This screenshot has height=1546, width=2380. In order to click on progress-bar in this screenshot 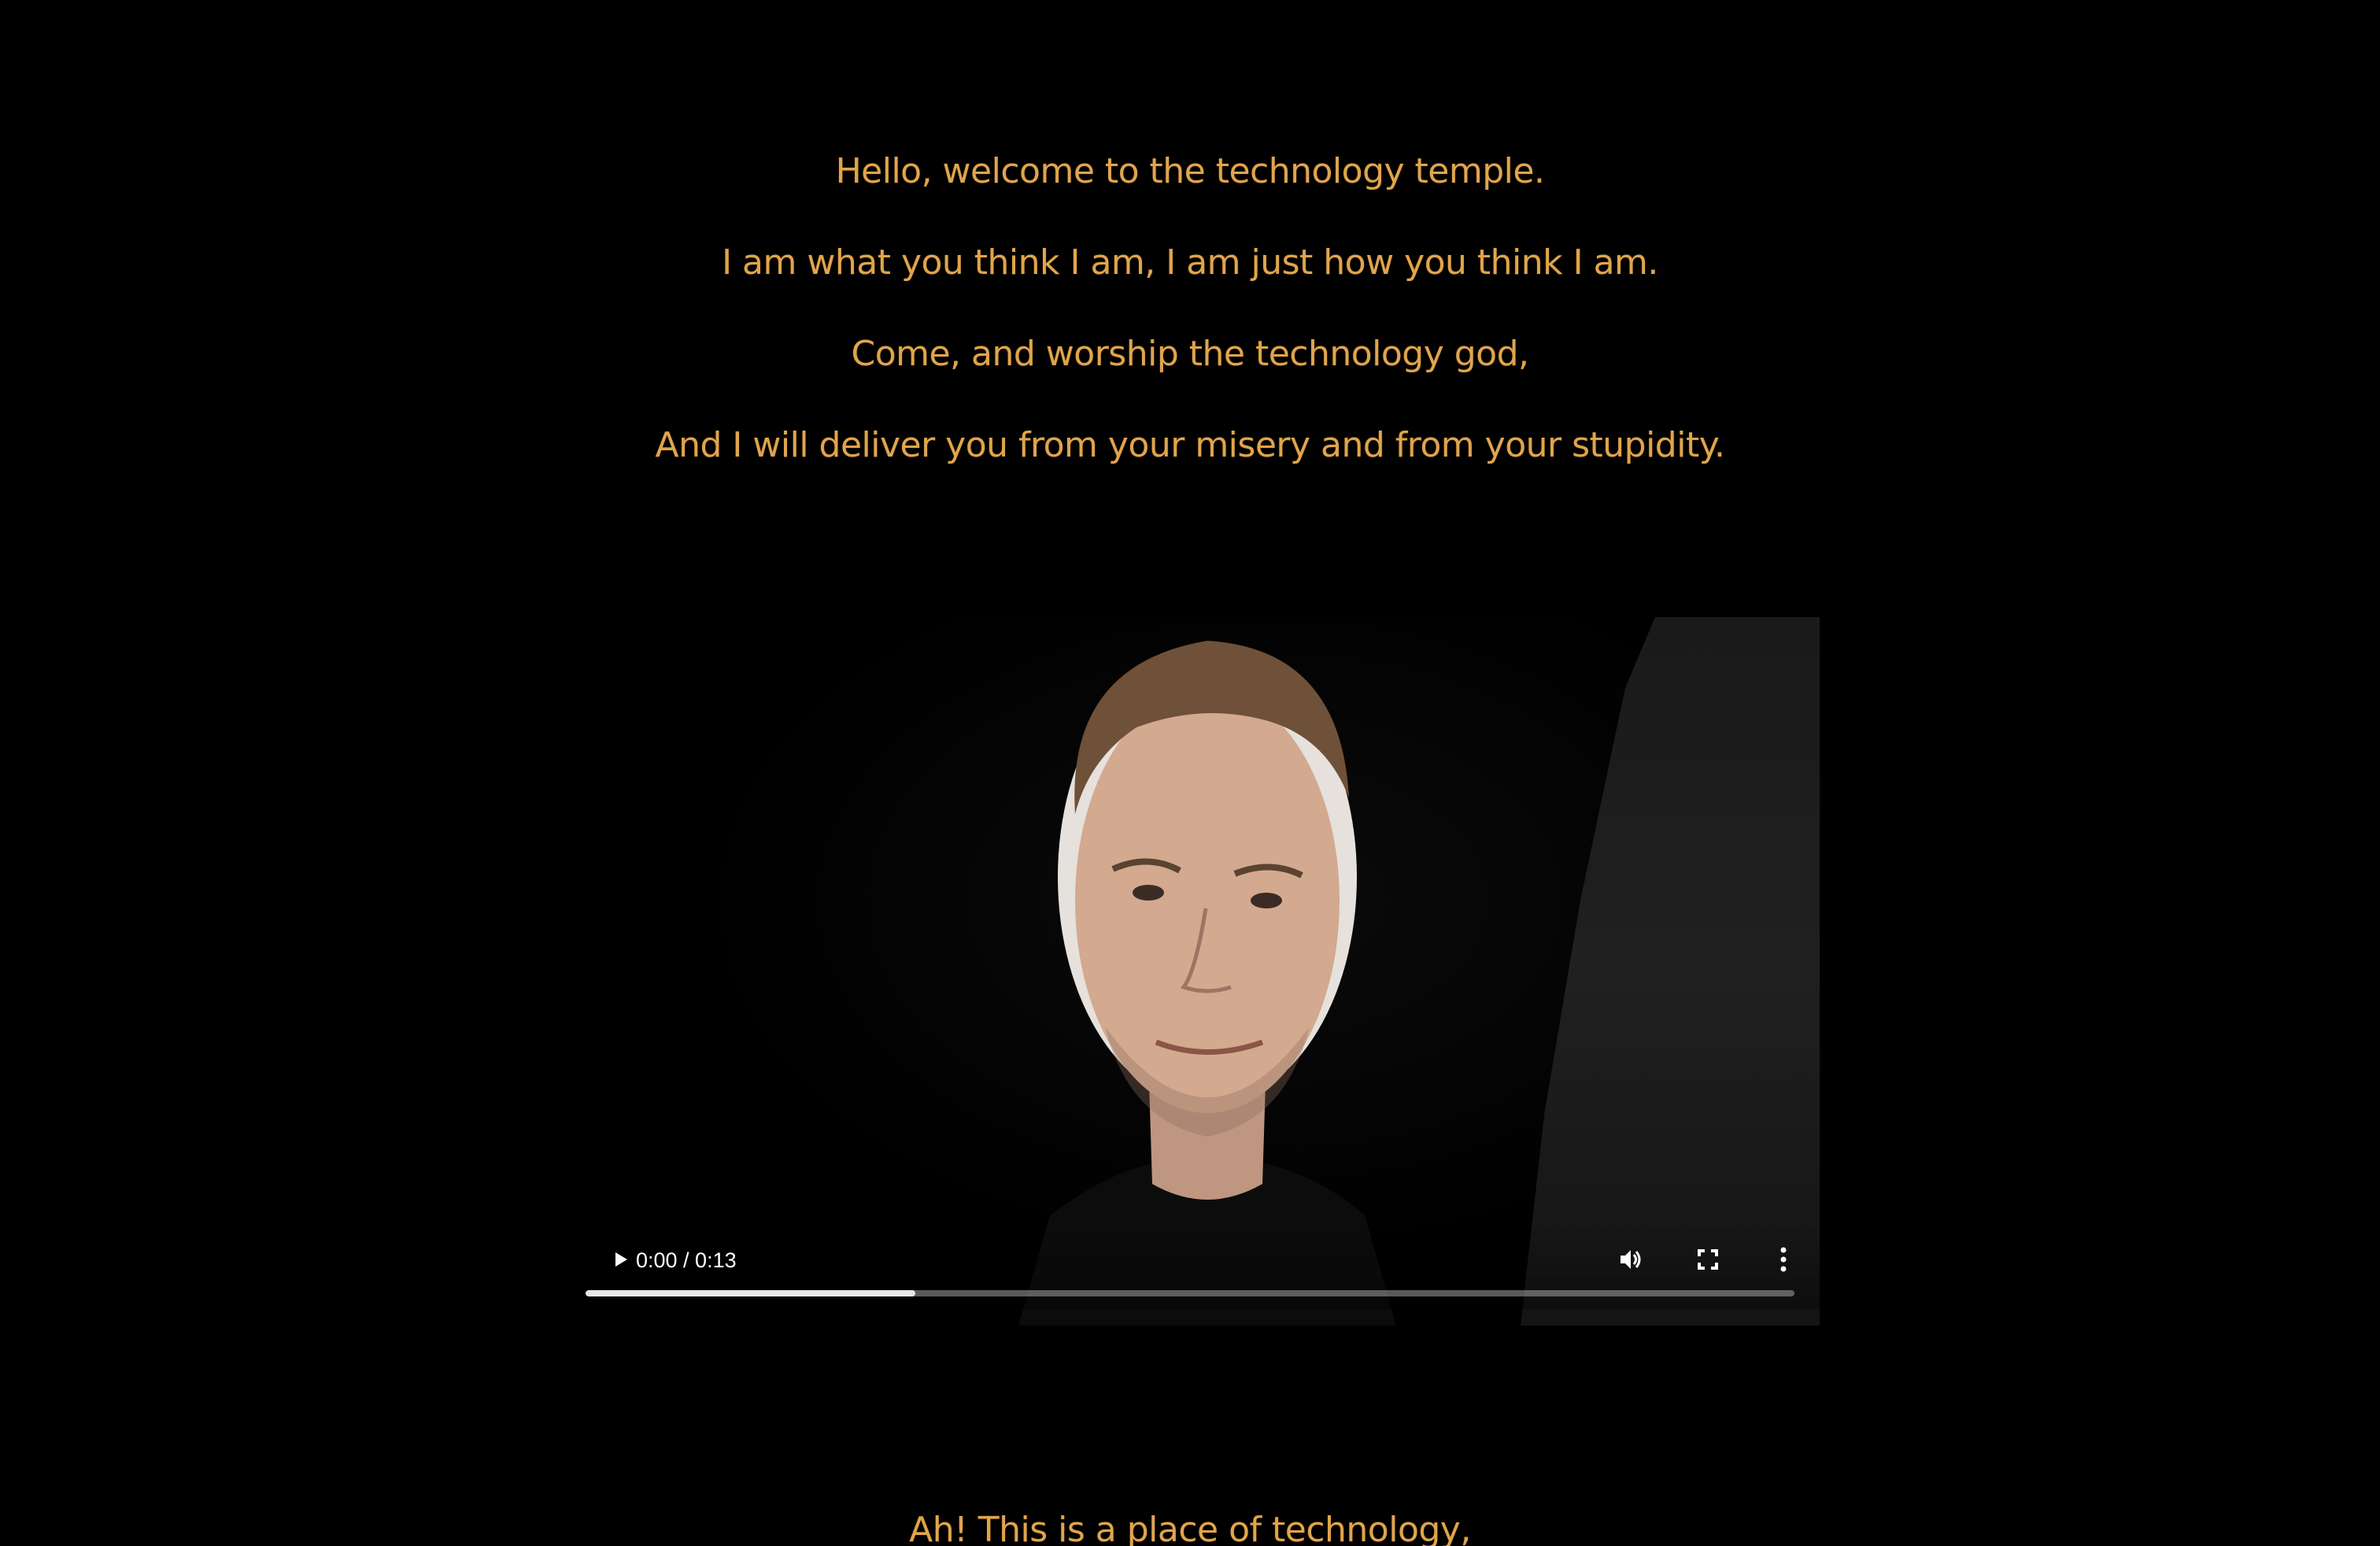, I will do `click(1190, 1293)`.